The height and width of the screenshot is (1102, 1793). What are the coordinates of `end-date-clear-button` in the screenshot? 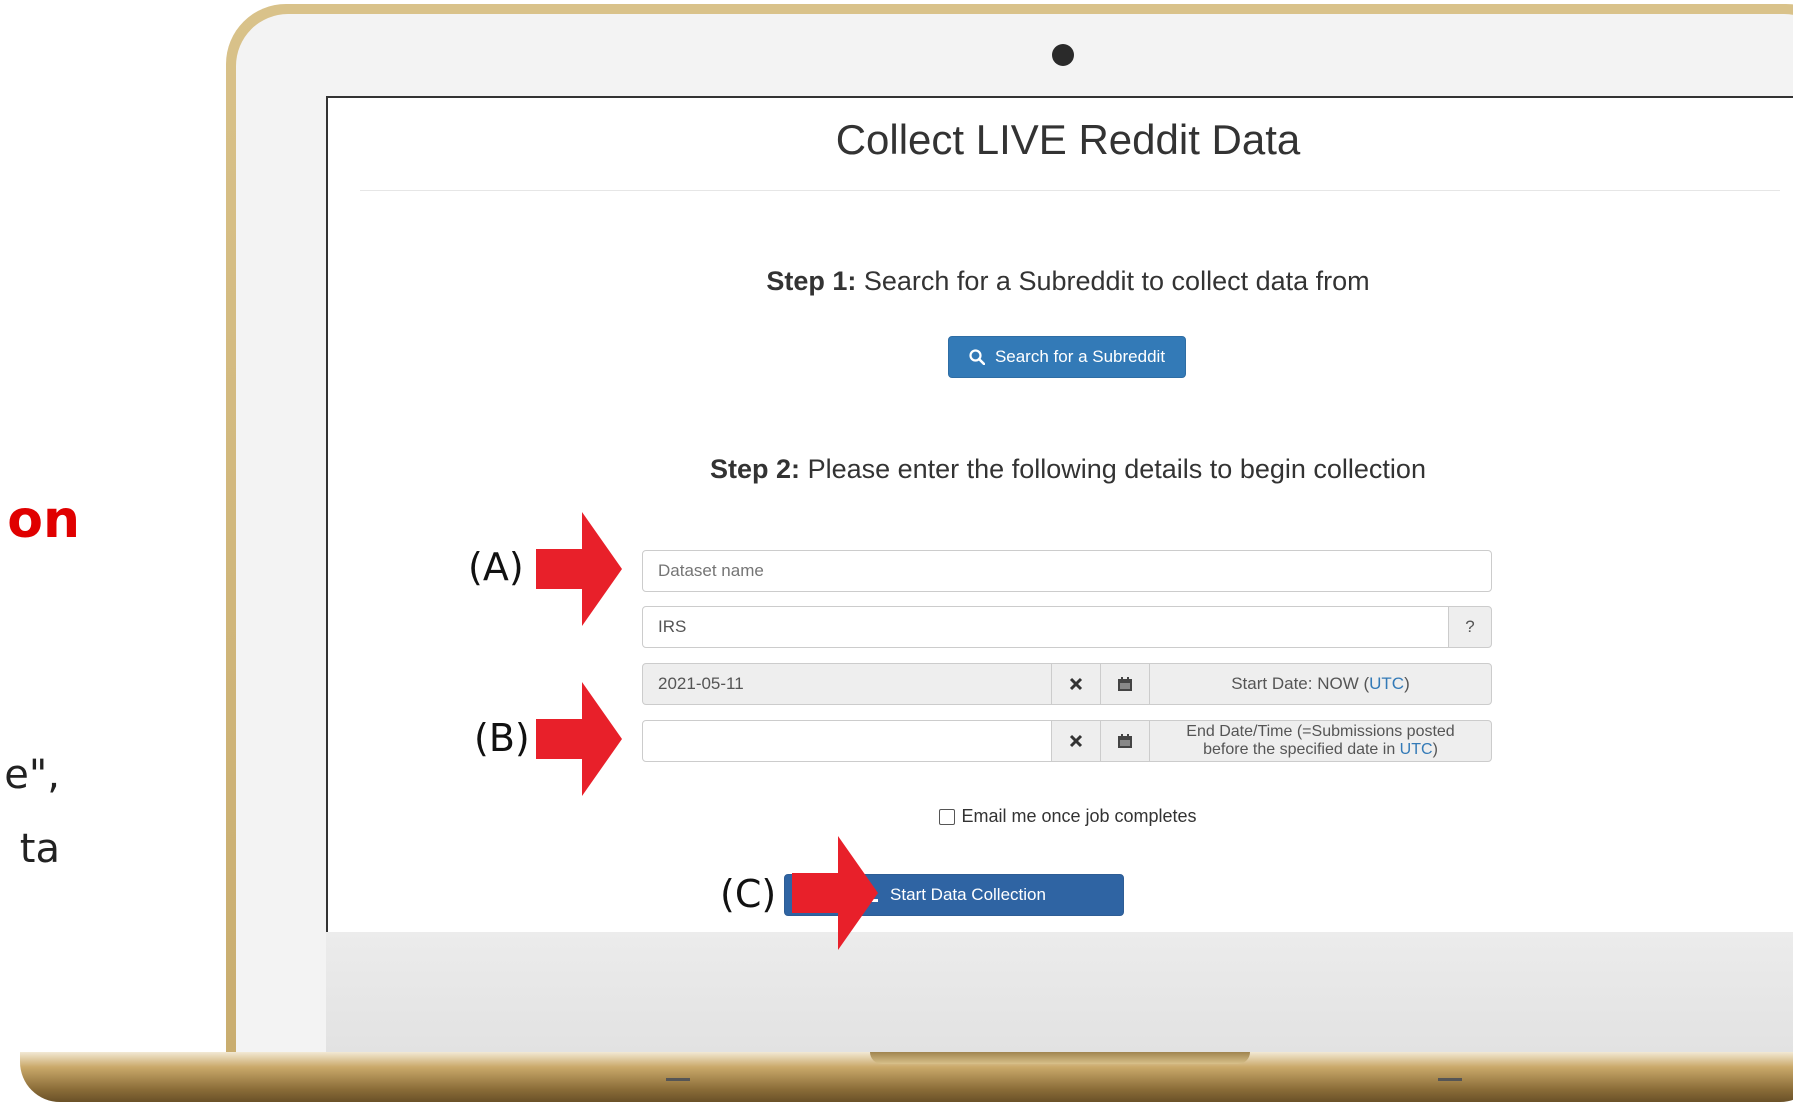 It's located at (1076, 741).